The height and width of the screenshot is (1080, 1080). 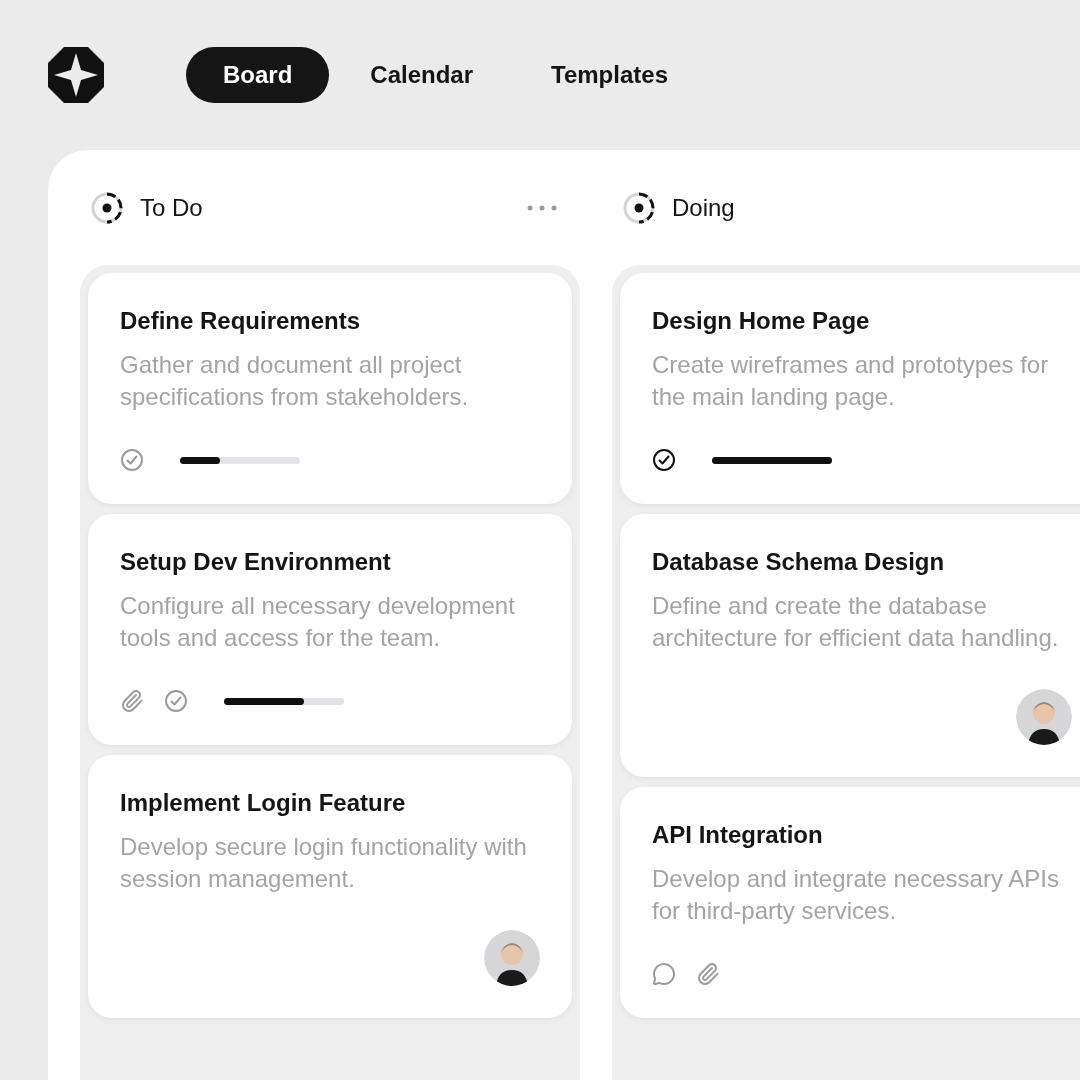 I want to click on task-card: Setup Dev Environment Configure all necessary development tools and access for the team., so click(x=330, y=629).